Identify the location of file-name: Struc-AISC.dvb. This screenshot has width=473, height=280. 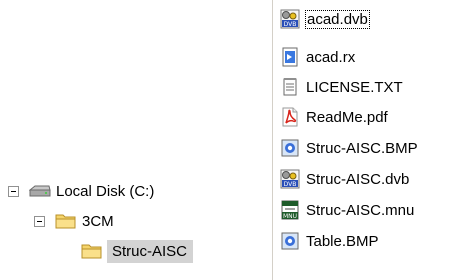
(358, 179).